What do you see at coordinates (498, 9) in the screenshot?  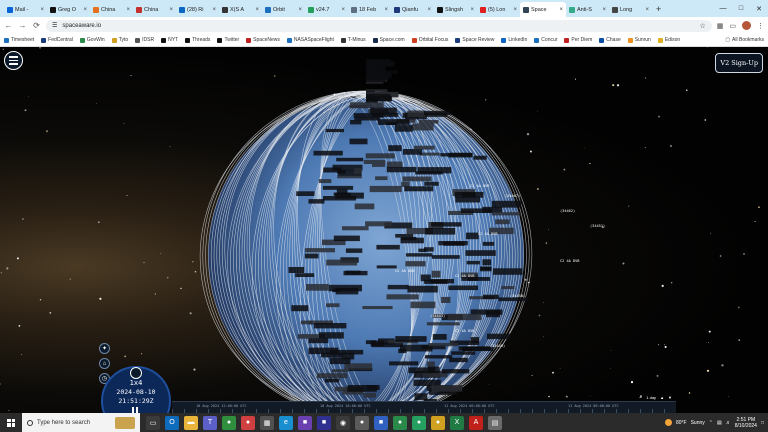 I see `browser-tab: (5) Lon ×` at bounding box center [498, 9].